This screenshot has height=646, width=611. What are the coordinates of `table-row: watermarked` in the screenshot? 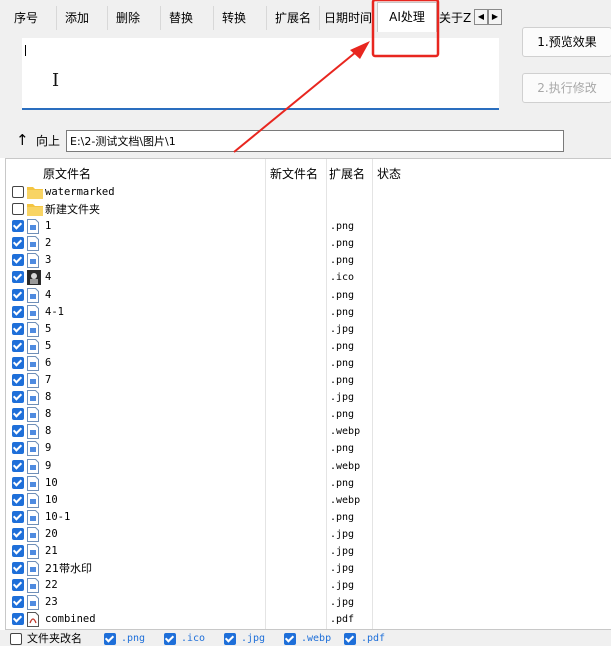 It's located at (308, 192).